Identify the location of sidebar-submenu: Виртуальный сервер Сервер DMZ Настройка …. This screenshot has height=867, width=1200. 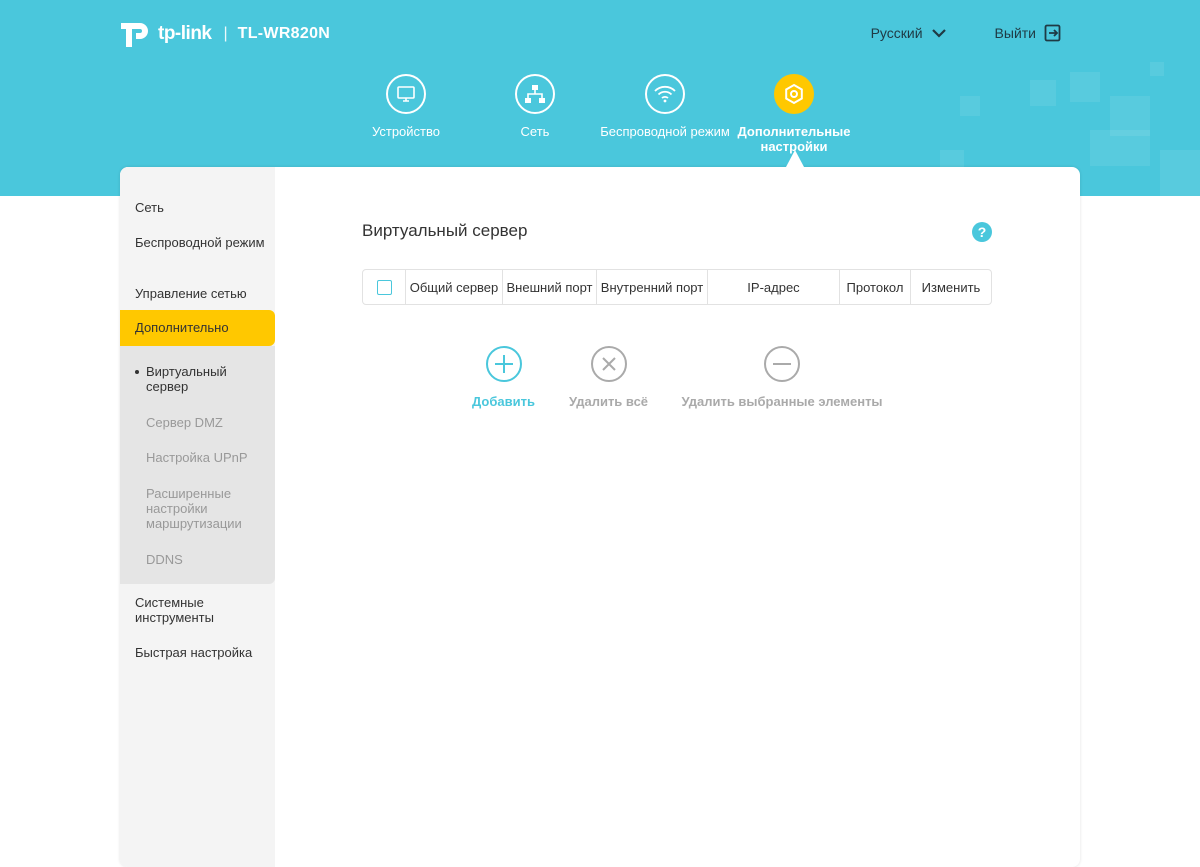
(197, 465).